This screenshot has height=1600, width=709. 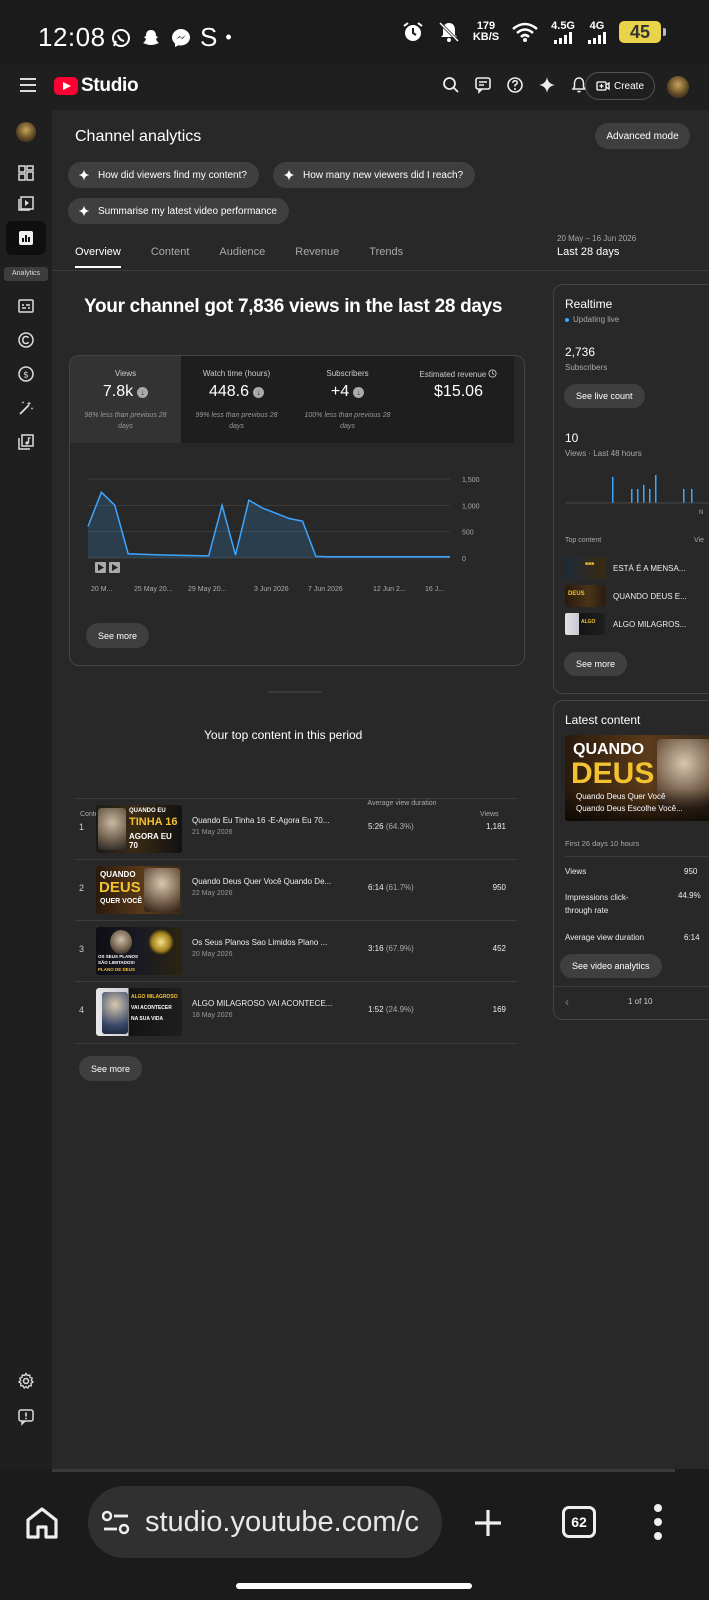 What do you see at coordinates (265, 1522) in the screenshot?
I see `address-bar: studio.youtube.com/c` at bounding box center [265, 1522].